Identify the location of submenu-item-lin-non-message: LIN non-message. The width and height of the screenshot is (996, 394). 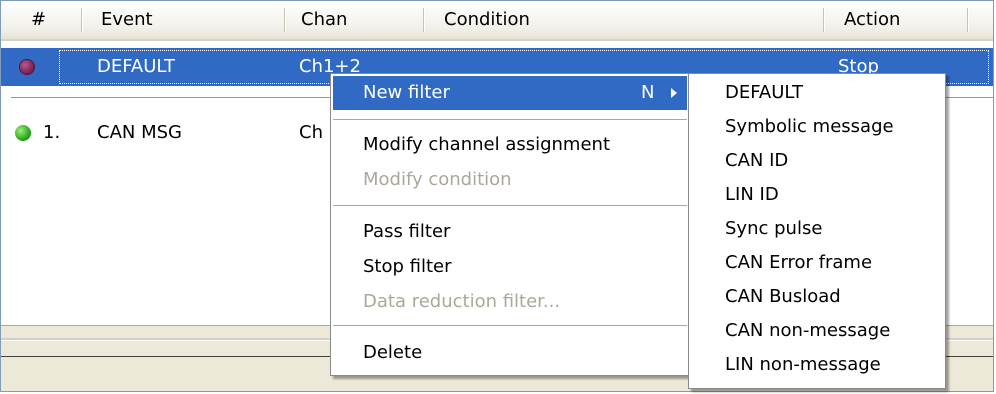
(786, 365).